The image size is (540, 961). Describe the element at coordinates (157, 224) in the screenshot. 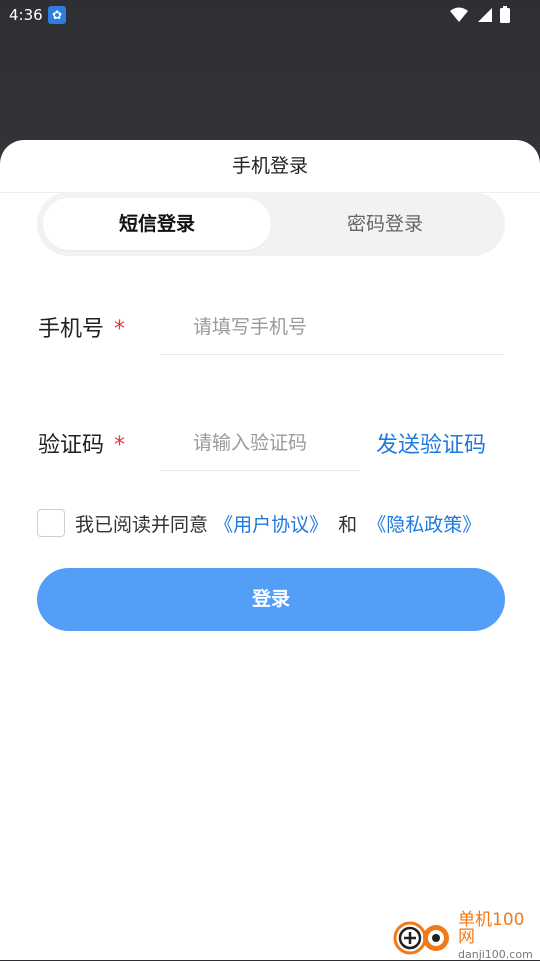

I see `tab-sms-login: 短信登录` at that location.